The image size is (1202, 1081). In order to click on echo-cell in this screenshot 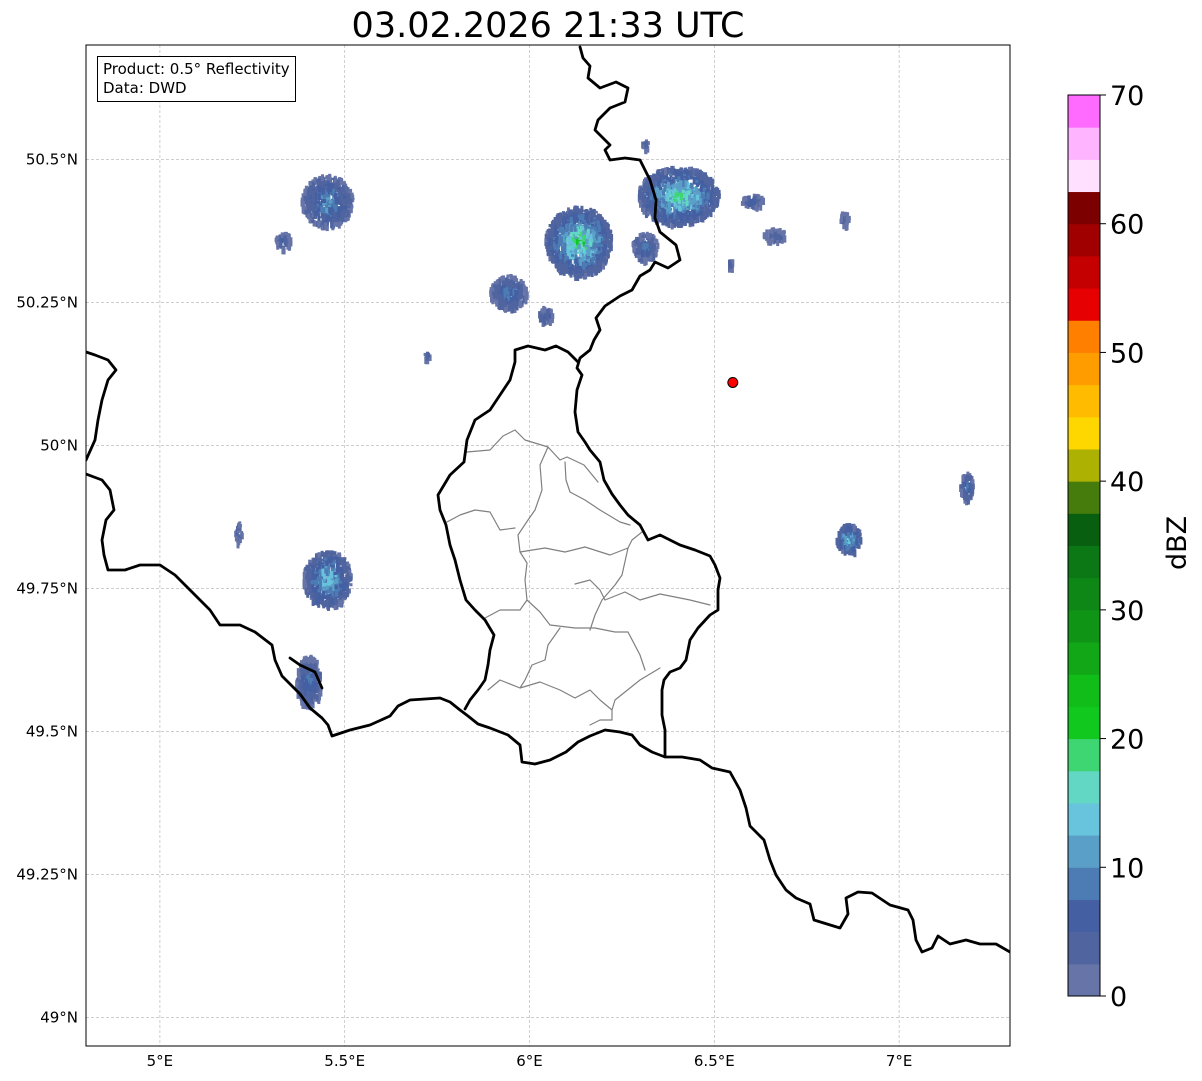, I will do `click(731, 266)`.